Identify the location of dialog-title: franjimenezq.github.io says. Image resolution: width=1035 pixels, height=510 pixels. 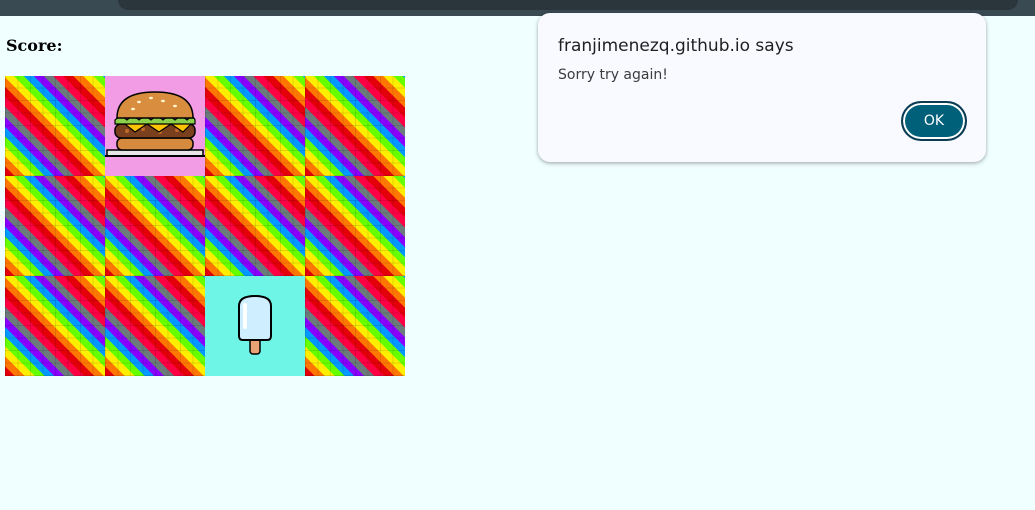
(676, 46).